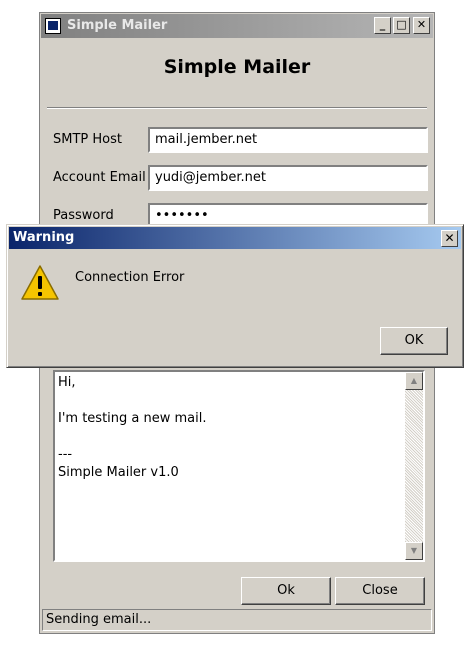 This screenshot has width=472, height=656. What do you see at coordinates (237, 67) in the screenshot?
I see `app-heading: Simple Mailer` at bounding box center [237, 67].